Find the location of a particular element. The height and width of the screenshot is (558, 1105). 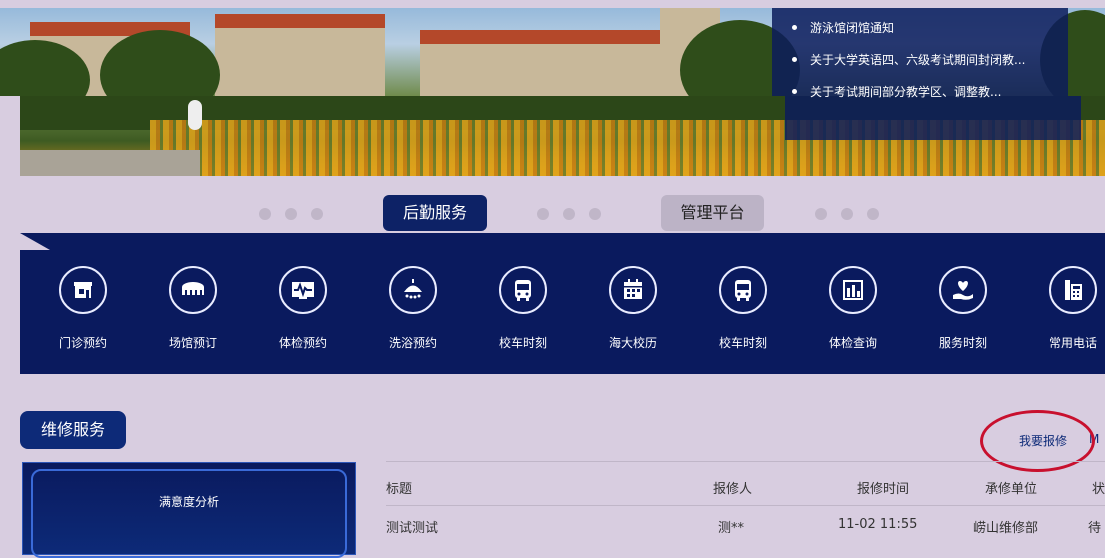

tab-logistics-services: 后勤服务 is located at coordinates (435, 213).